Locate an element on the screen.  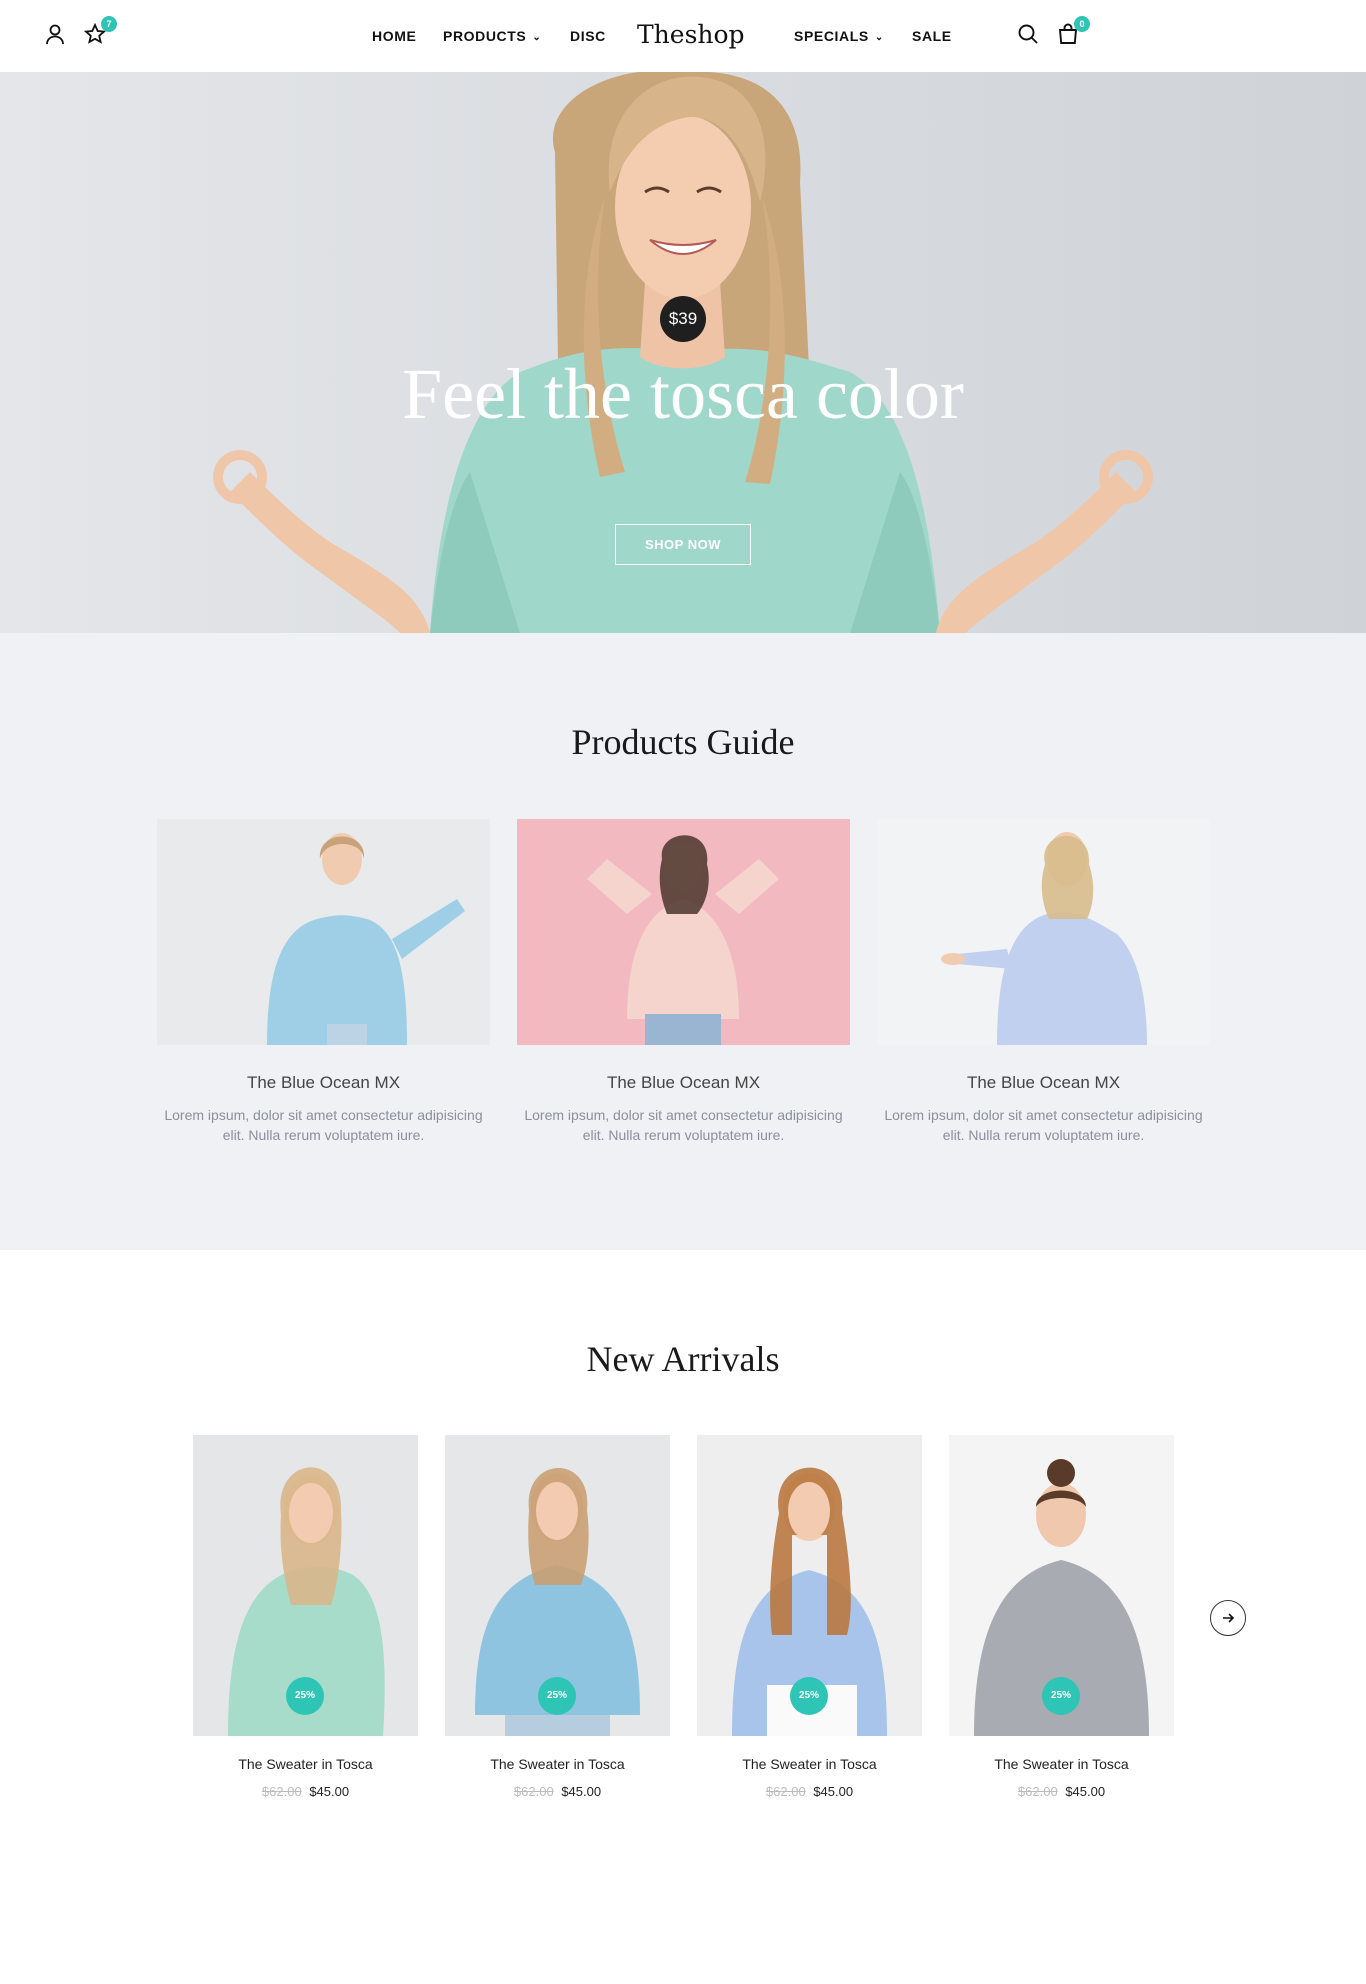
nav-specials: SPECIALS ⌄ is located at coordinates (839, 36).